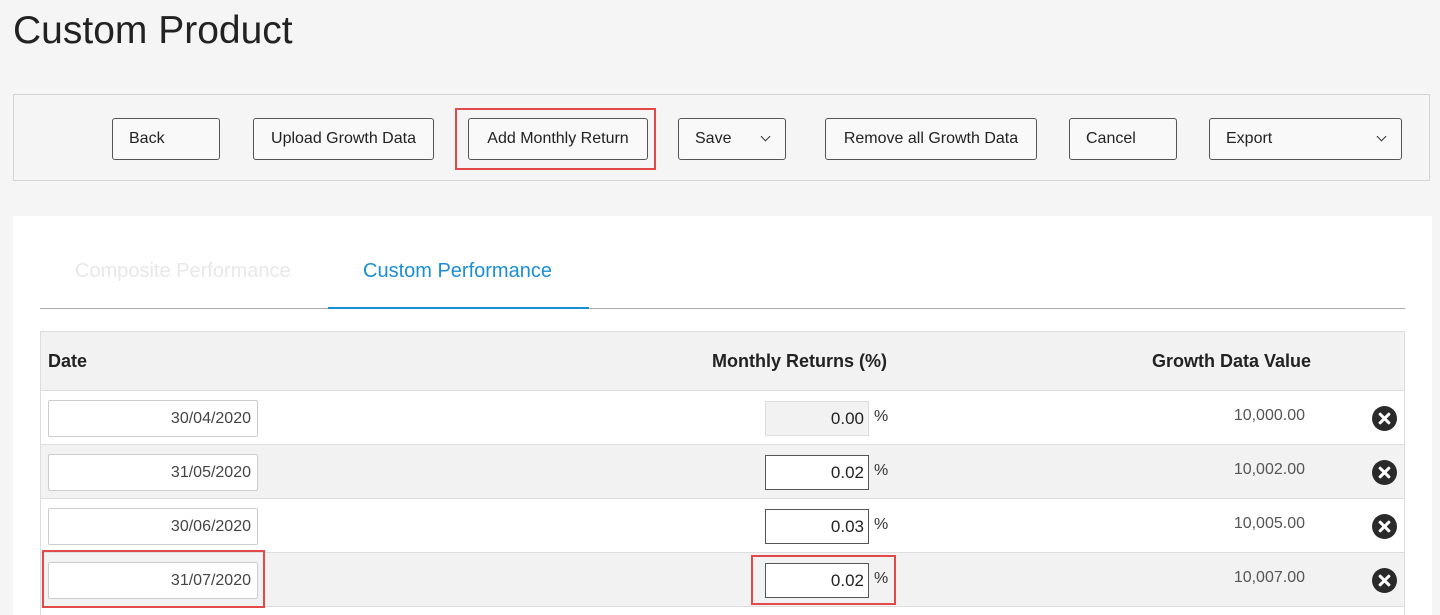 Image resolution: width=1440 pixels, height=615 pixels. What do you see at coordinates (1269, 577) in the screenshot?
I see `growth-data-value: 10,007.00` at bounding box center [1269, 577].